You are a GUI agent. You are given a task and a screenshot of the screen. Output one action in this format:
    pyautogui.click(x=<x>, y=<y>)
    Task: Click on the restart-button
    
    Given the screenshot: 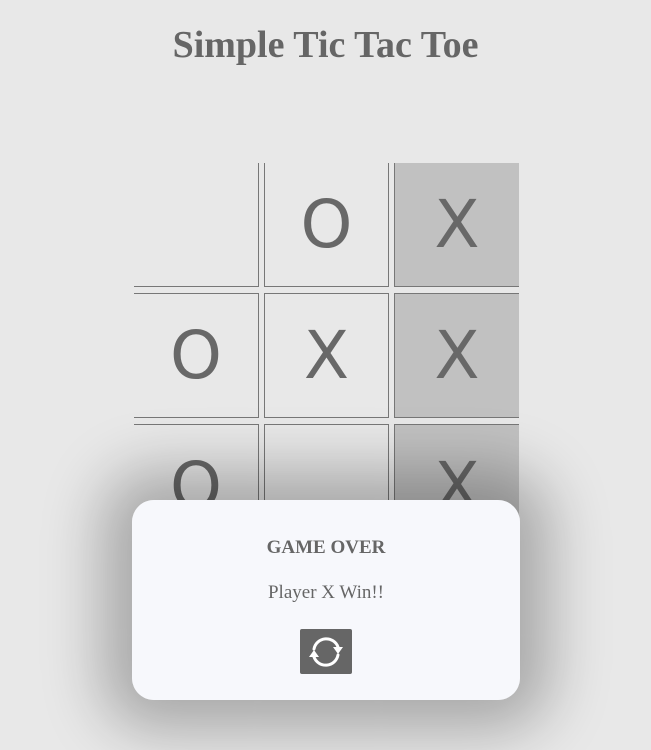 What is the action you would take?
    pyautogui.click(x=326, y=651)
    